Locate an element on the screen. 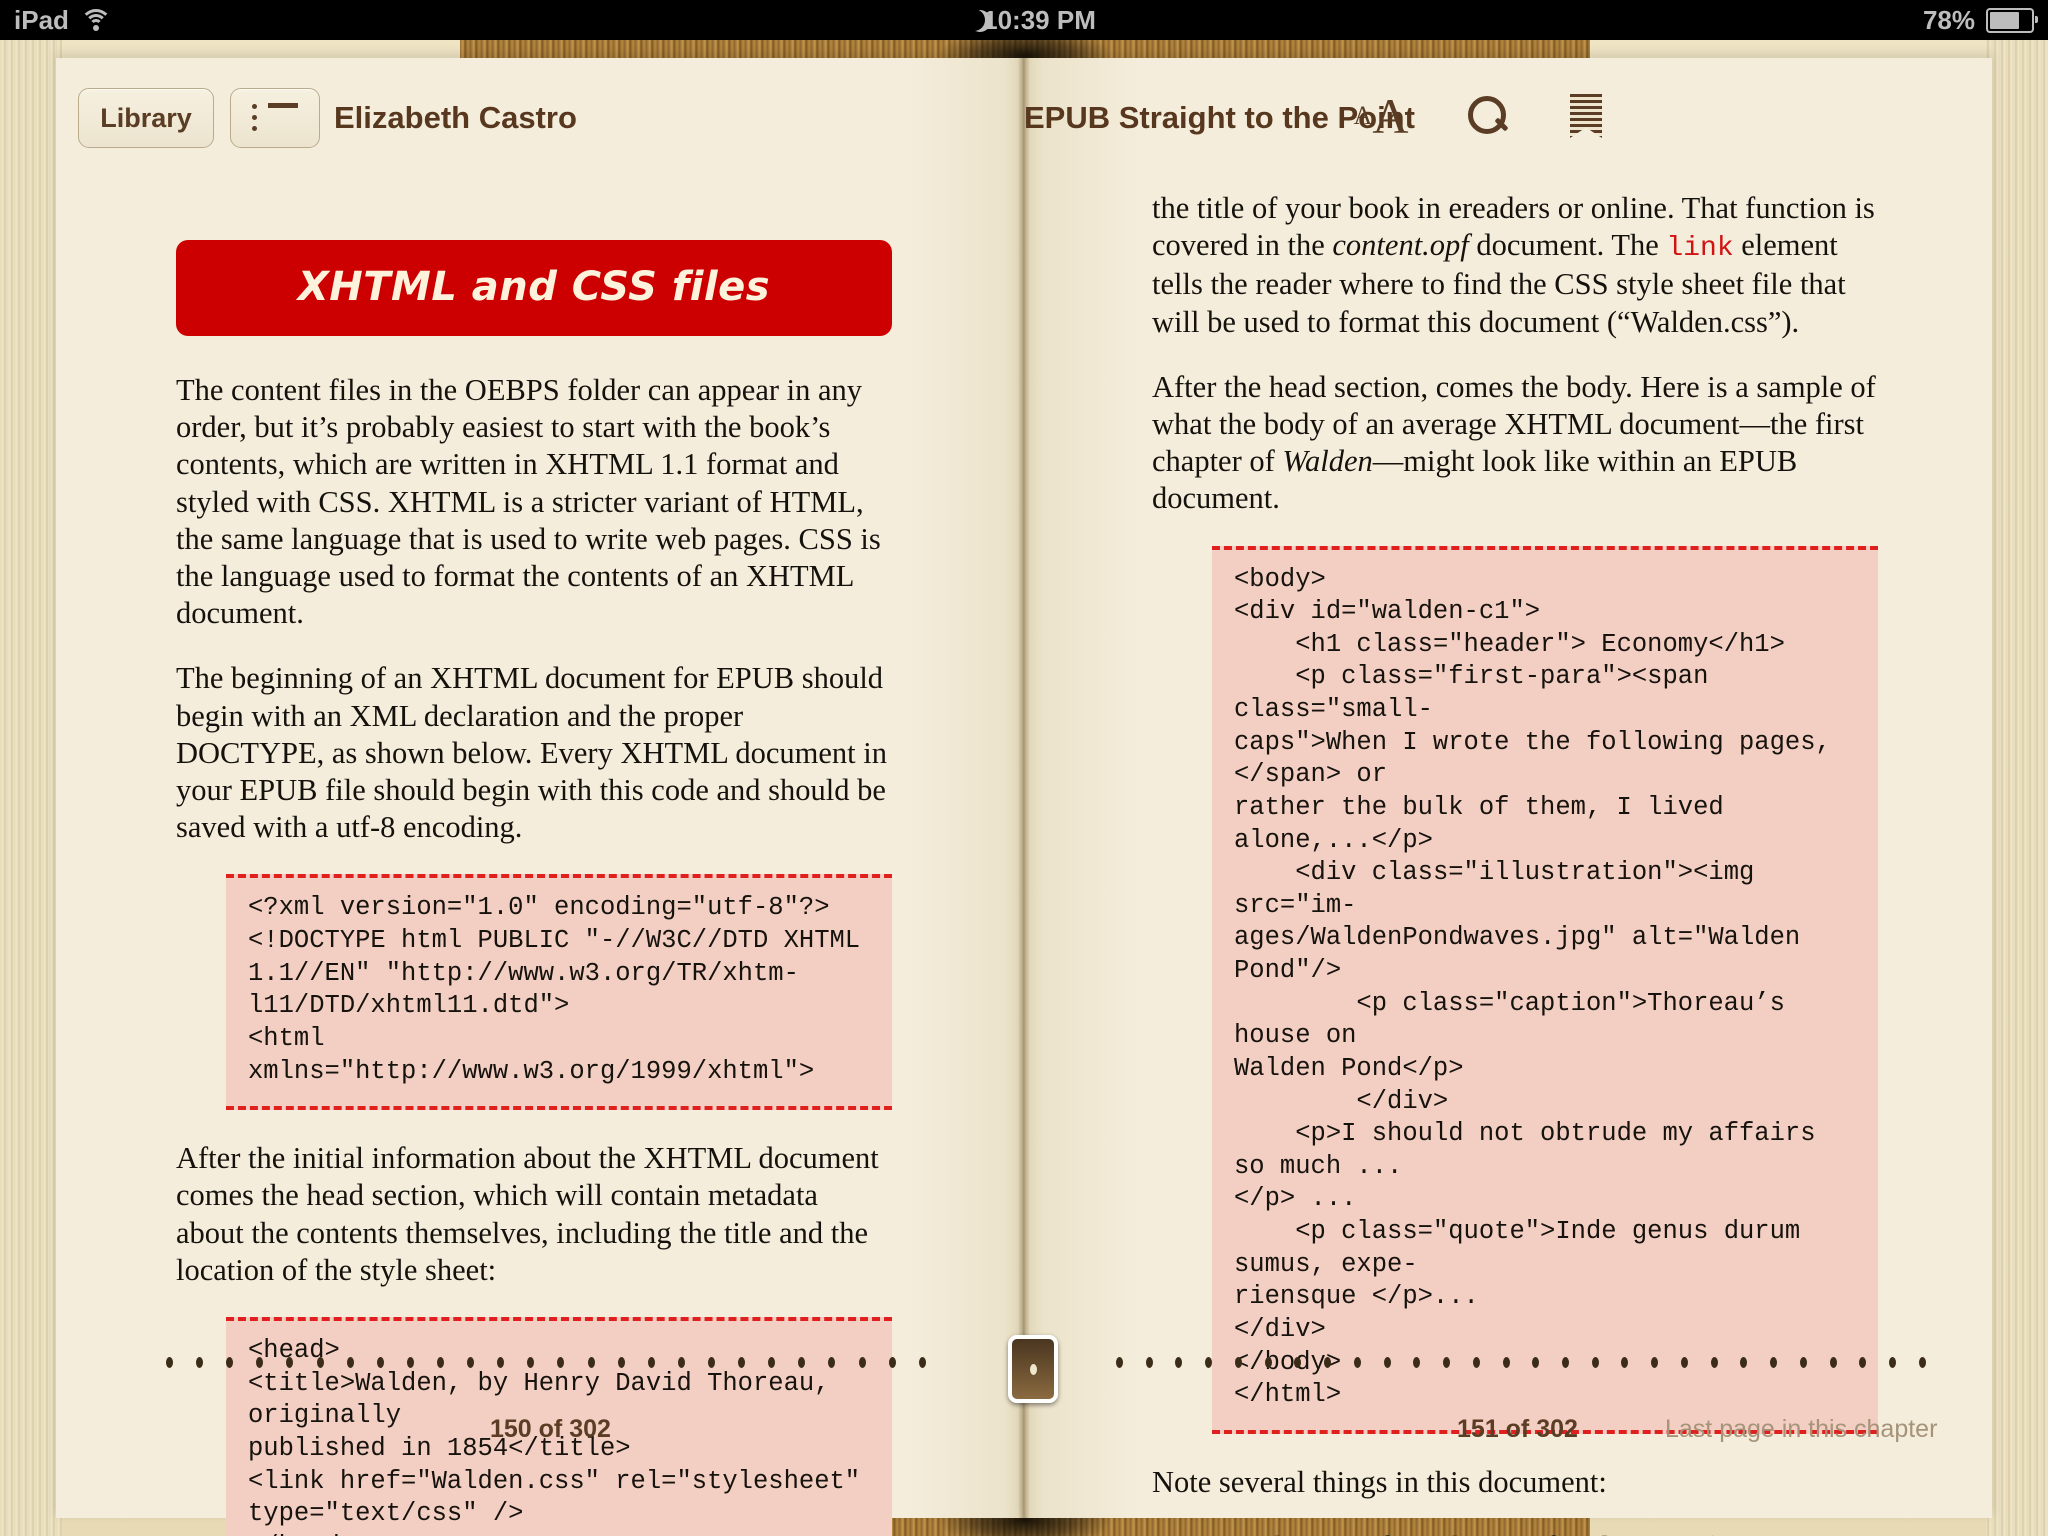 The height and width of the screenshot is (1536, 2048). clock-label: 10:39 PM is located at coordinates (1039, 19).